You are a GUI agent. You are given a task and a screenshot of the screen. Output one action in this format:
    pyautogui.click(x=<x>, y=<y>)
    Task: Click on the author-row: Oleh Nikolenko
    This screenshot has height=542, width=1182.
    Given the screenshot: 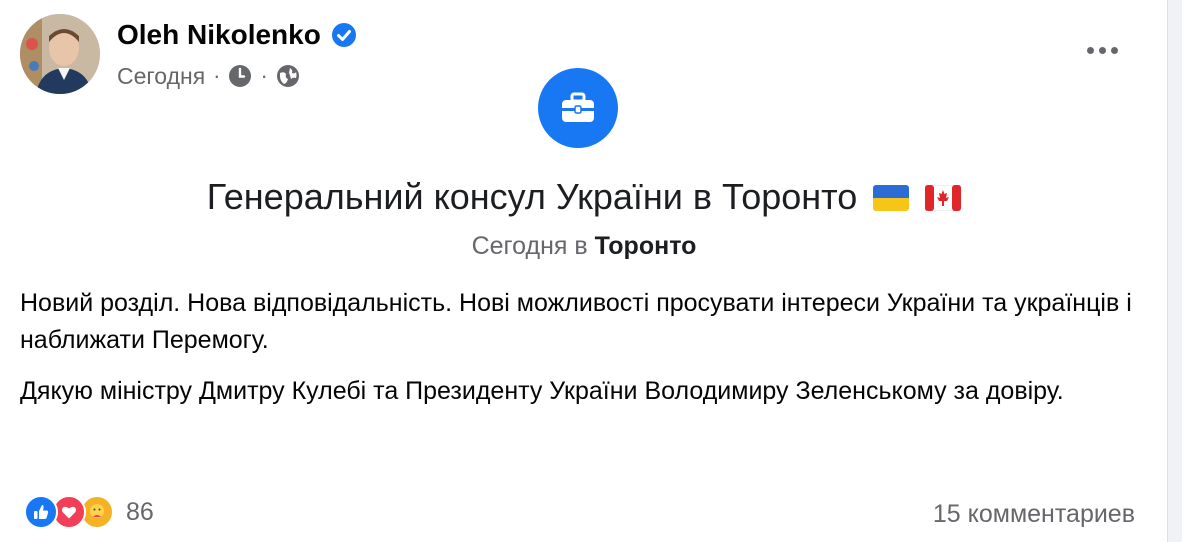 What is the action you would take?
    pyautogui.click(x=237, y=35)
    